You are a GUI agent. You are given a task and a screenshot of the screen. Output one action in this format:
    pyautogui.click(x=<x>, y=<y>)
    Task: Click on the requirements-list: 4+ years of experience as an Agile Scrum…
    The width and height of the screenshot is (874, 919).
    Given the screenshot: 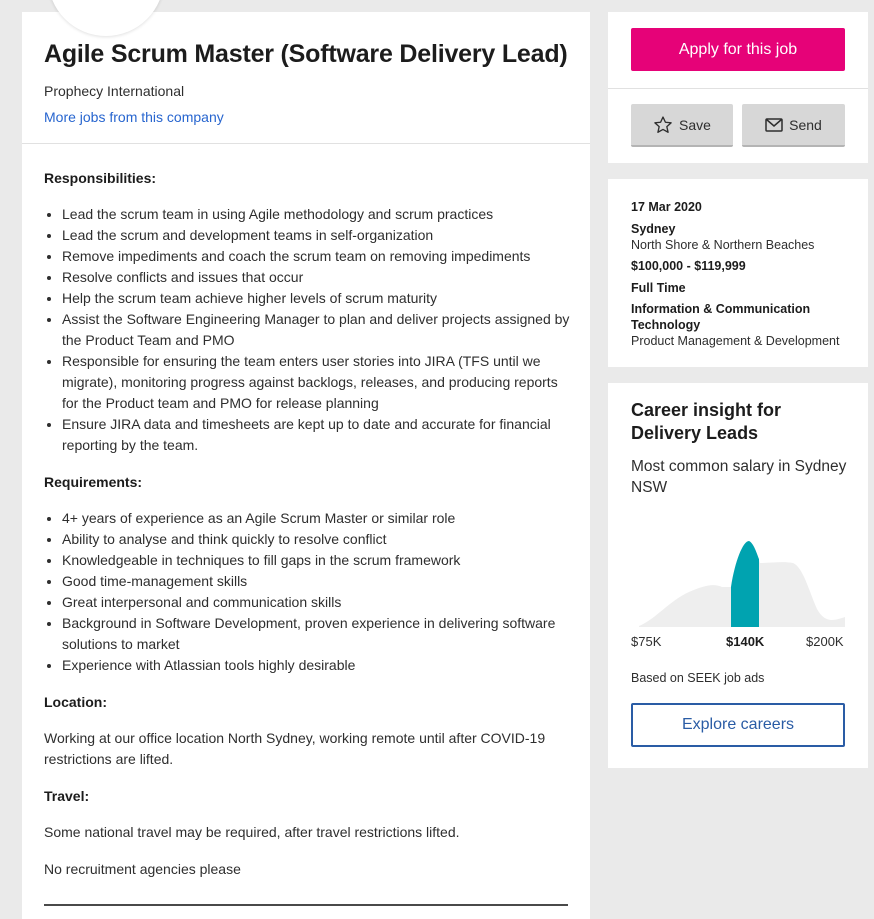 What is the action you would take?
    pyautogui.click(x=308, y=592)
    